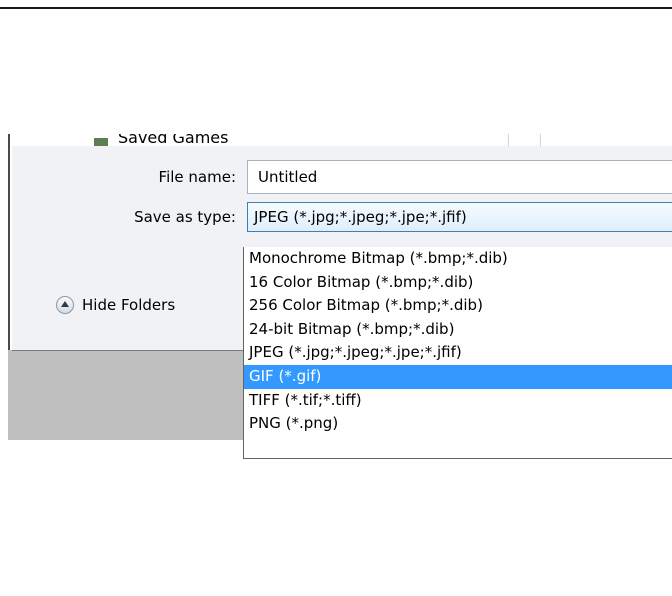 The width and height of the screenshot is (672, 596). Describe the element at coordinates (458, 306) in the screenshot. I see `dropdown-option: 256 Color Bitmap (*.bmp;*.dib)` at that location.